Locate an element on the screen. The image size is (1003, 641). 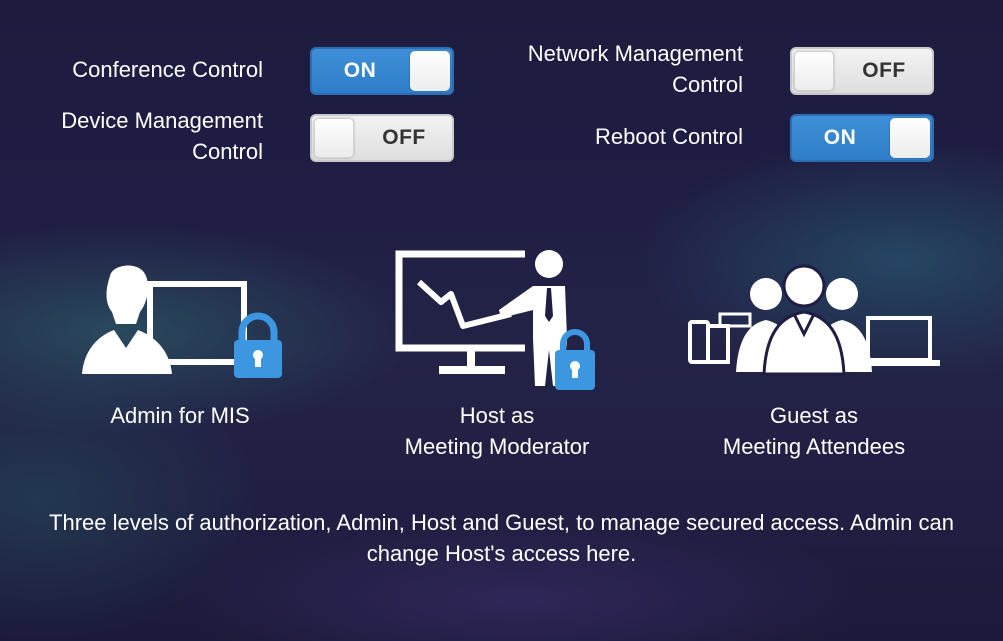
role-label-admin: Admin for MIS is located at coordinates (180, 415).